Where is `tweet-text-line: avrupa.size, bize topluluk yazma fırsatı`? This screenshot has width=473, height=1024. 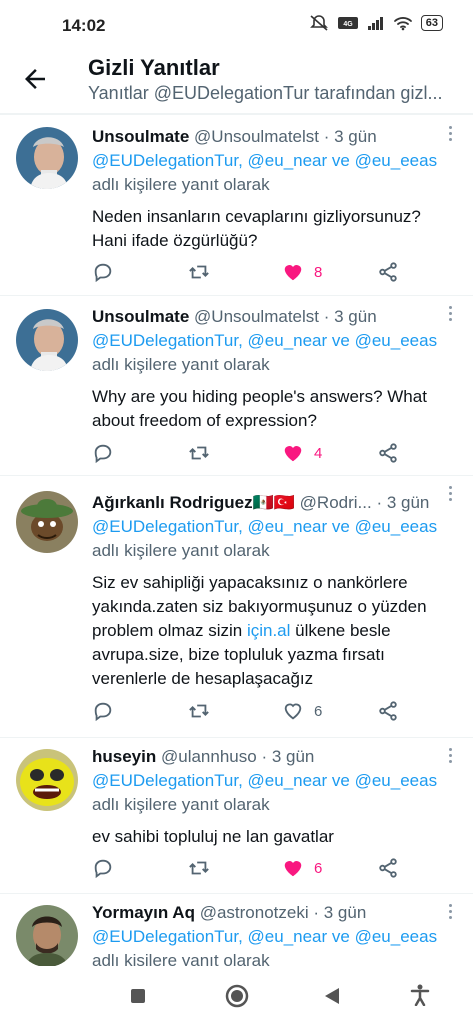
tweet-text-line: avrupa.size, bize topluluk yazma fırsatı is located at coordinates (238, 654).